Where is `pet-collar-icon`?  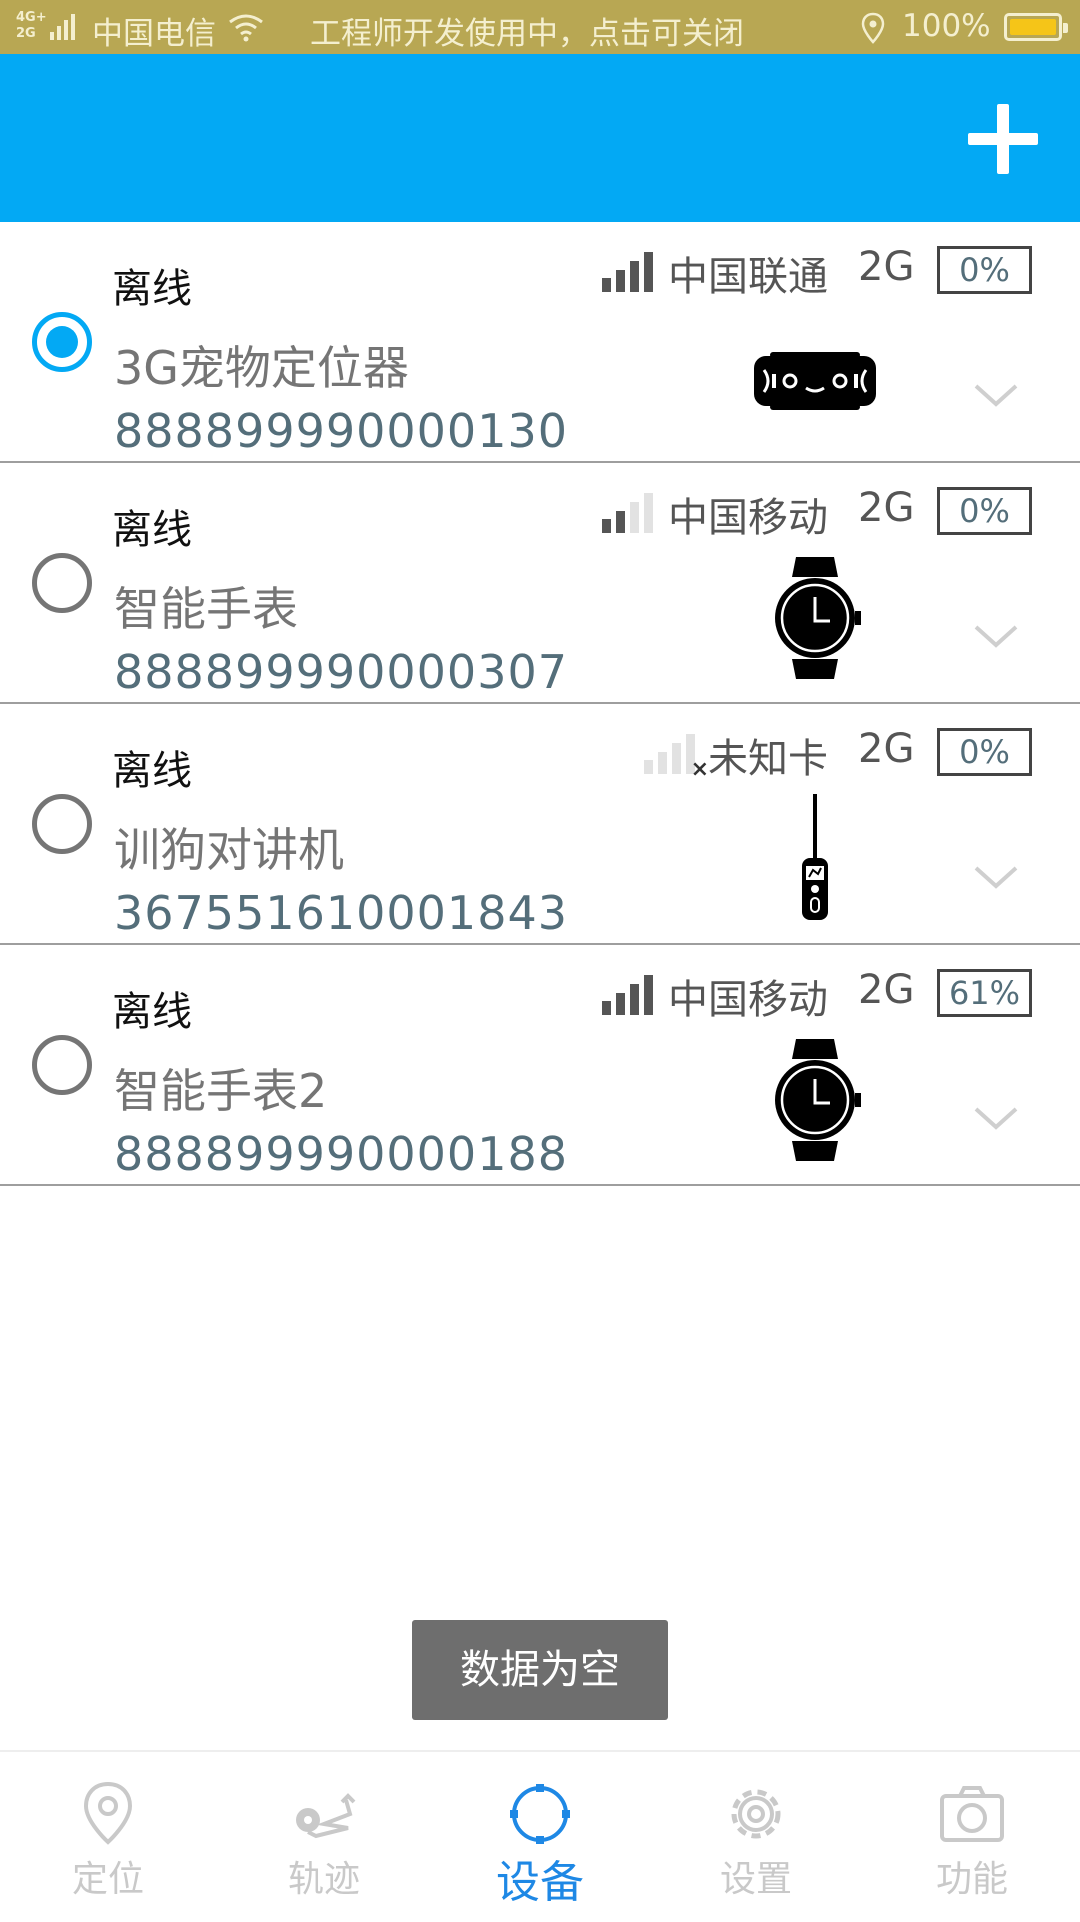 pet-collar-icon is located at coordinates (815, 381).